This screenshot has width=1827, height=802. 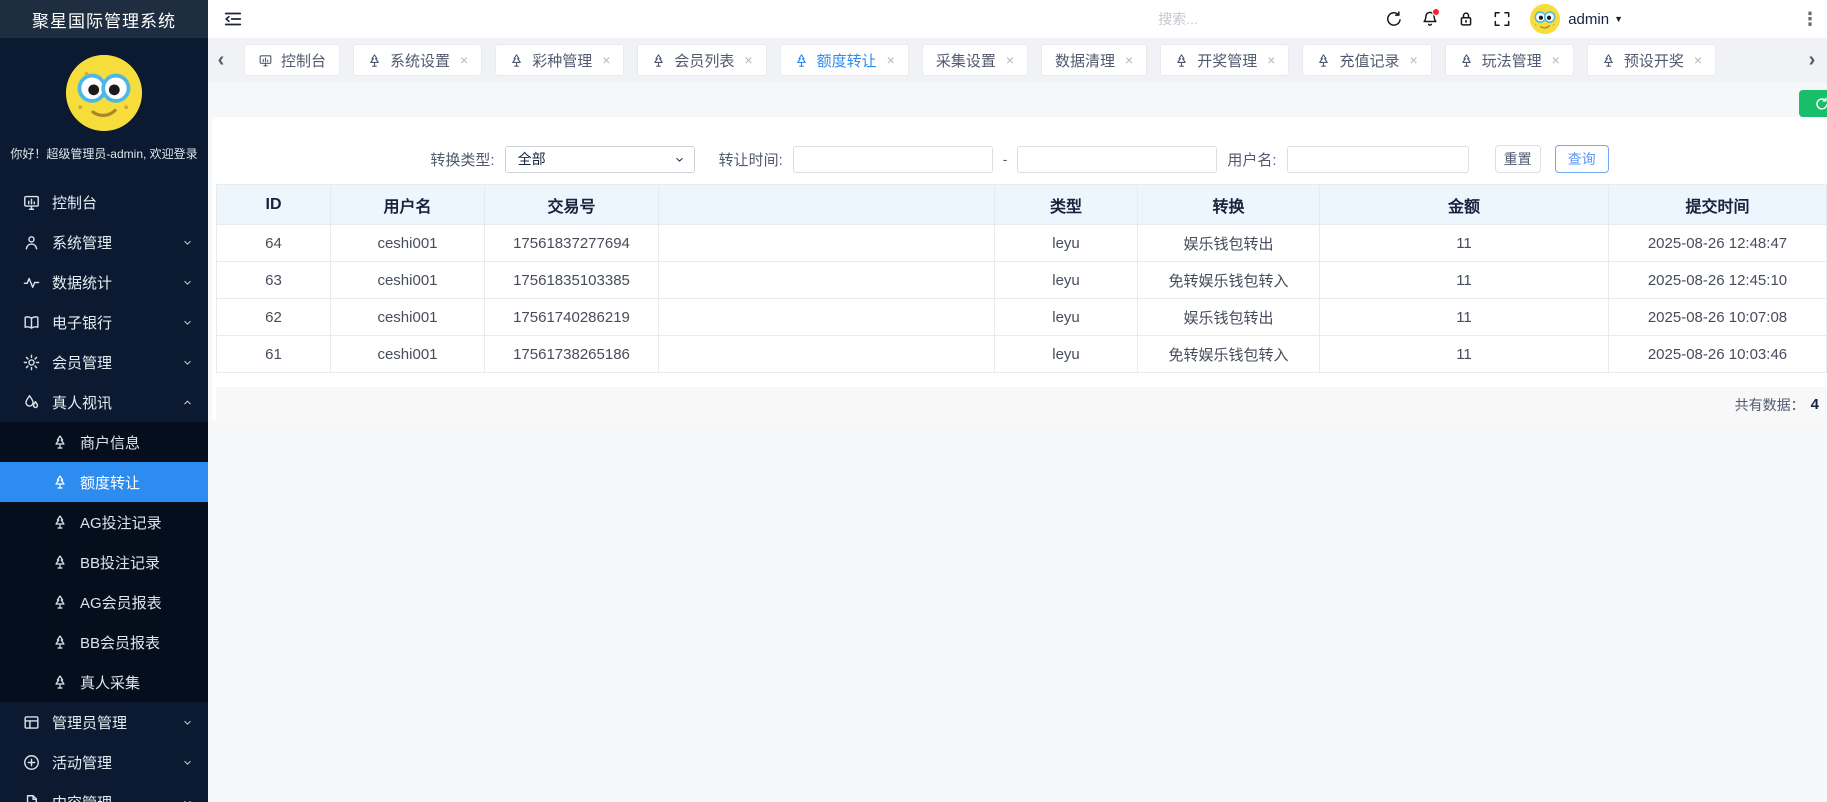 What do you see at coordinates (1430, 19) in the screenshot?
I see `notifications-button` at bounding box center [1430, 19].